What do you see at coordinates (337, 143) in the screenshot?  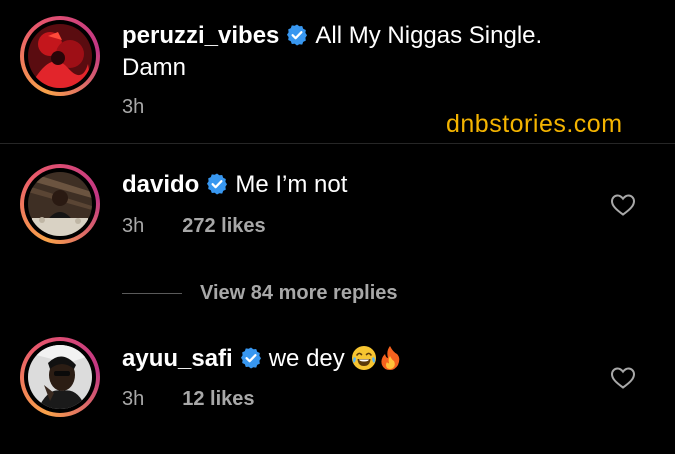 I see `caption-divider` at bounding box center [337, 143].